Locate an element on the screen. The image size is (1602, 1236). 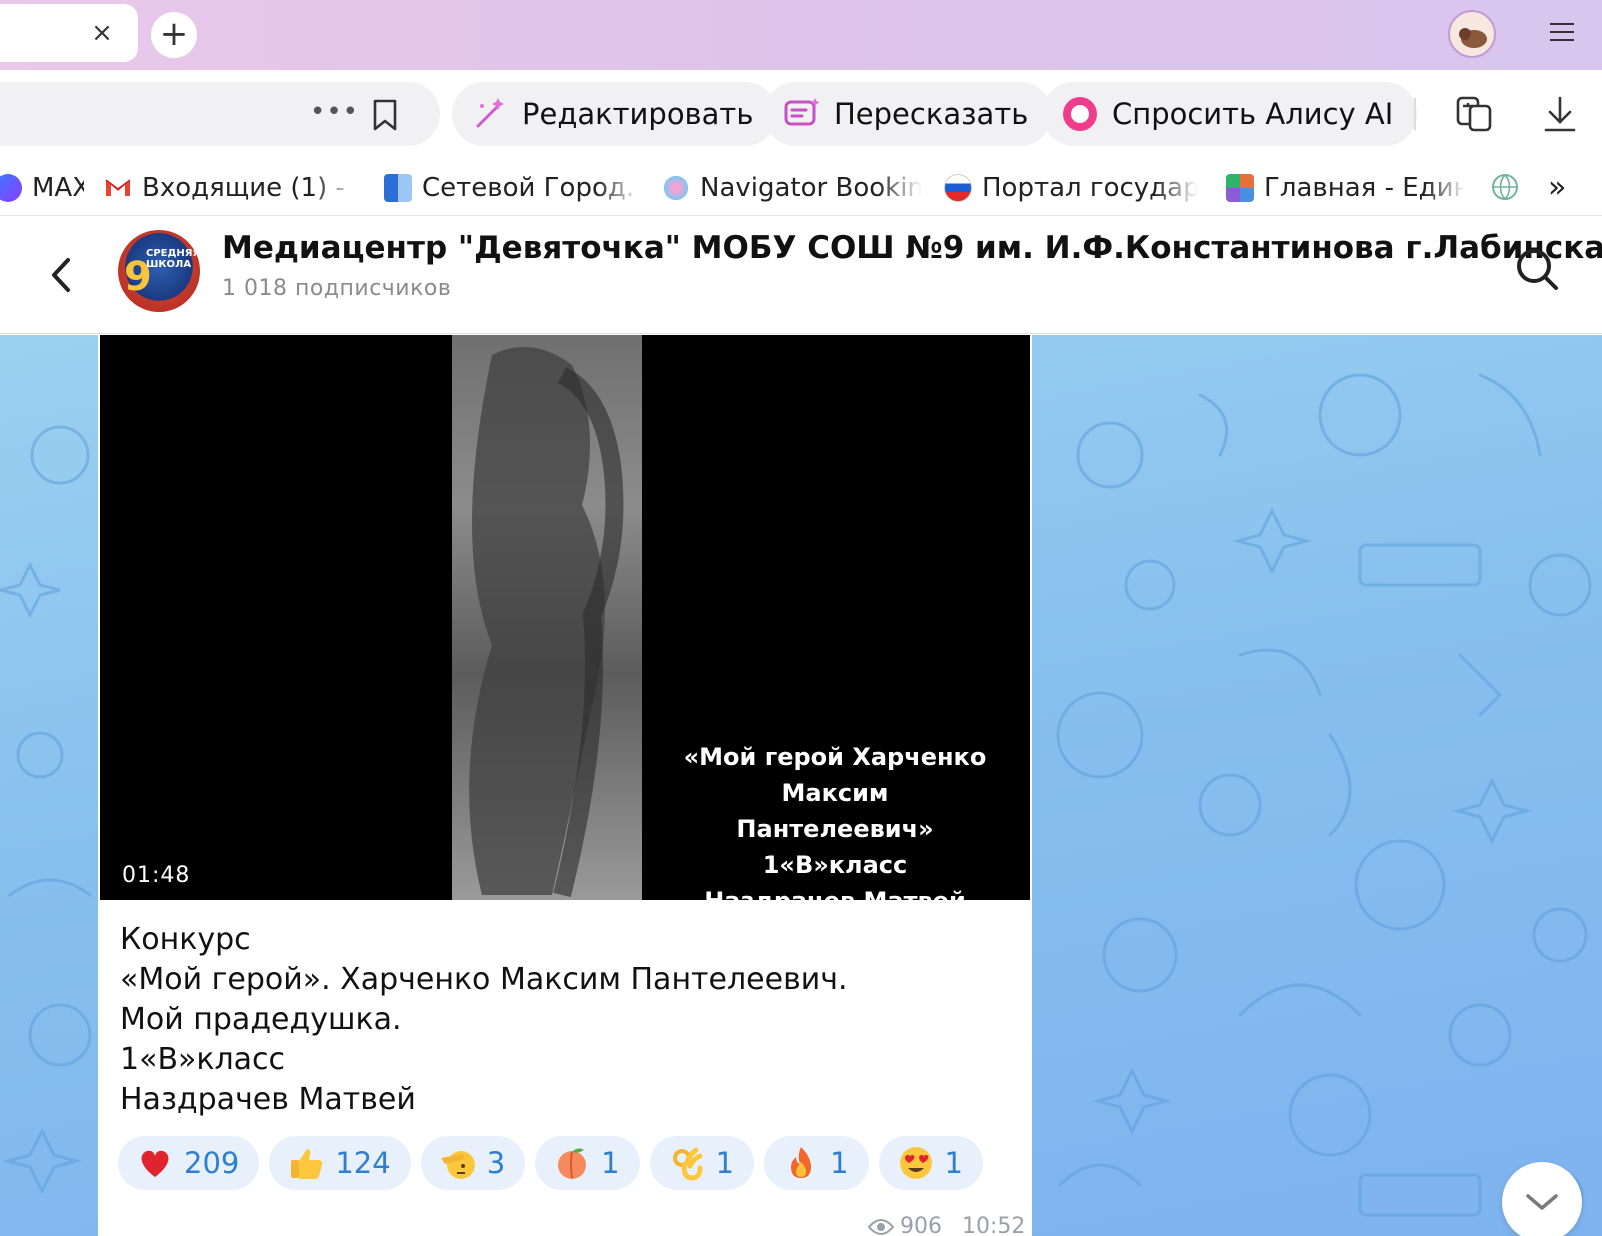
gosuslugi-icon is located at coordinates (958, 188).